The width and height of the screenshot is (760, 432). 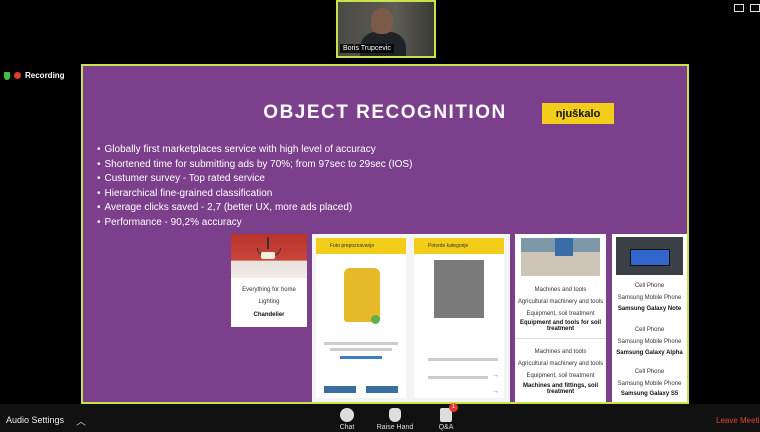 What do you see at coordinates (269, 280) in the screenshot?
I see `chandelier-example-card: Everything for home Lighting Chandelier` at bounding box center [269, 280].